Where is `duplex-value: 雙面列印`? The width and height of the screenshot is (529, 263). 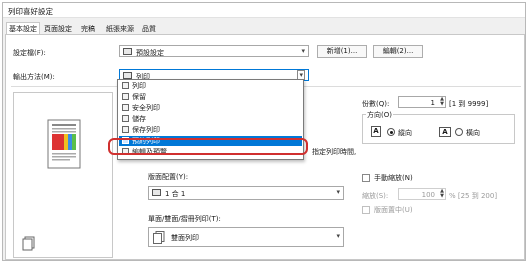
duplex-value: 雙面列印 is located at coordinates (185, 238).